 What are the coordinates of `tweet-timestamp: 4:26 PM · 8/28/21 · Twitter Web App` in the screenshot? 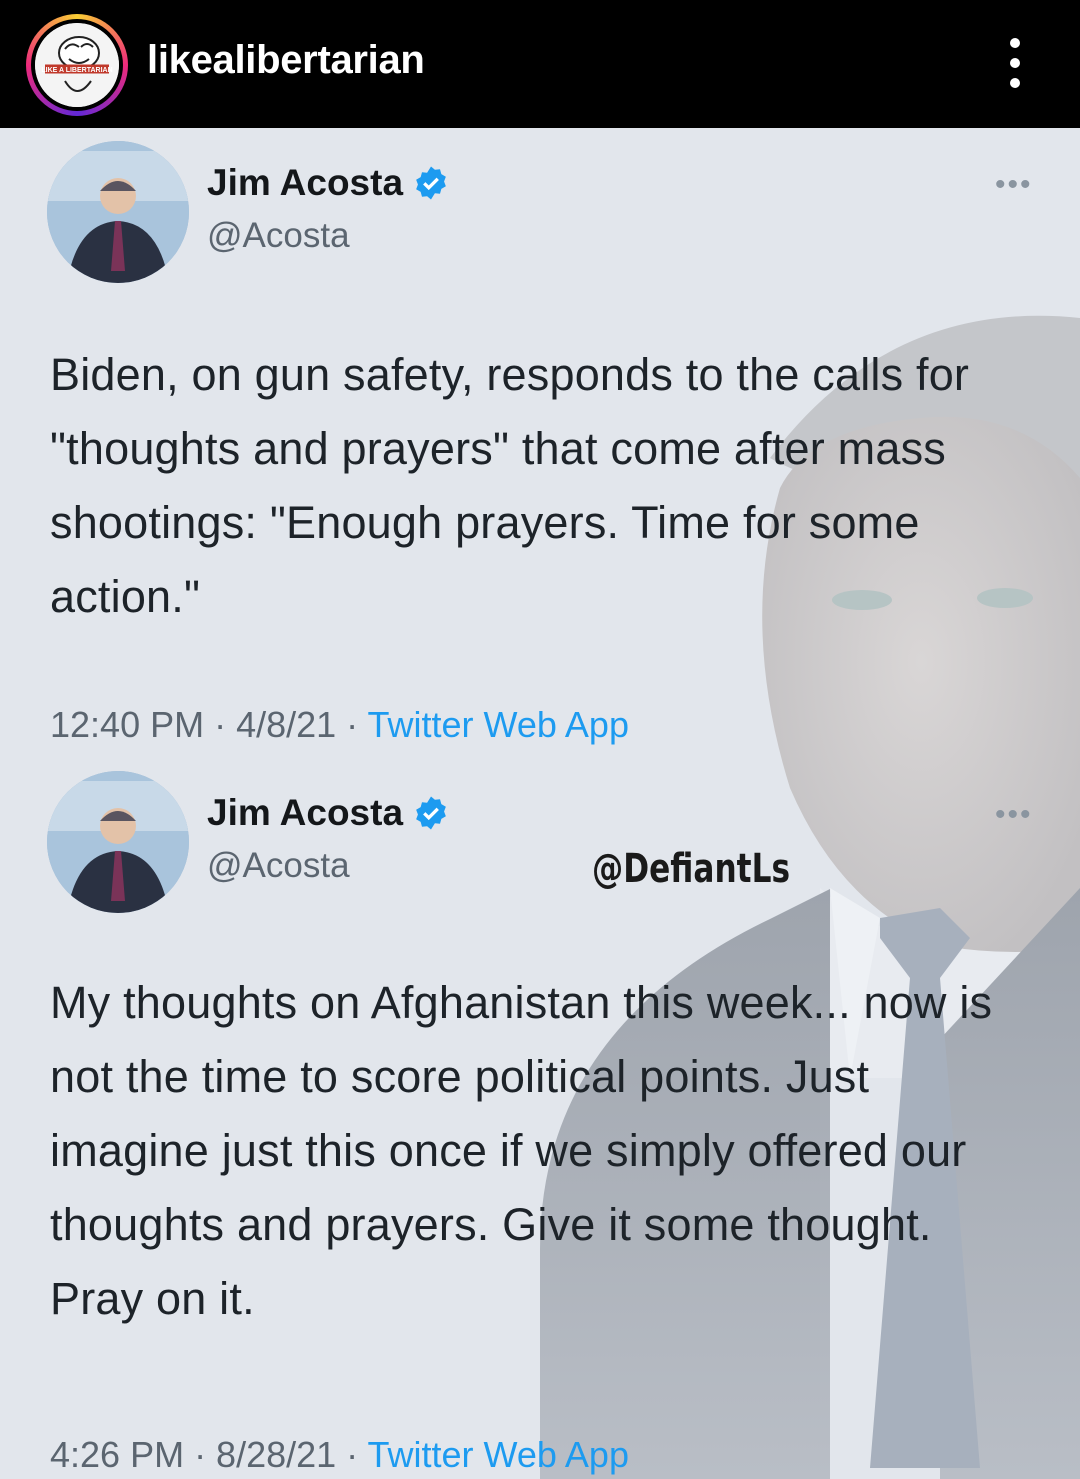 It's located at (339, 1454).